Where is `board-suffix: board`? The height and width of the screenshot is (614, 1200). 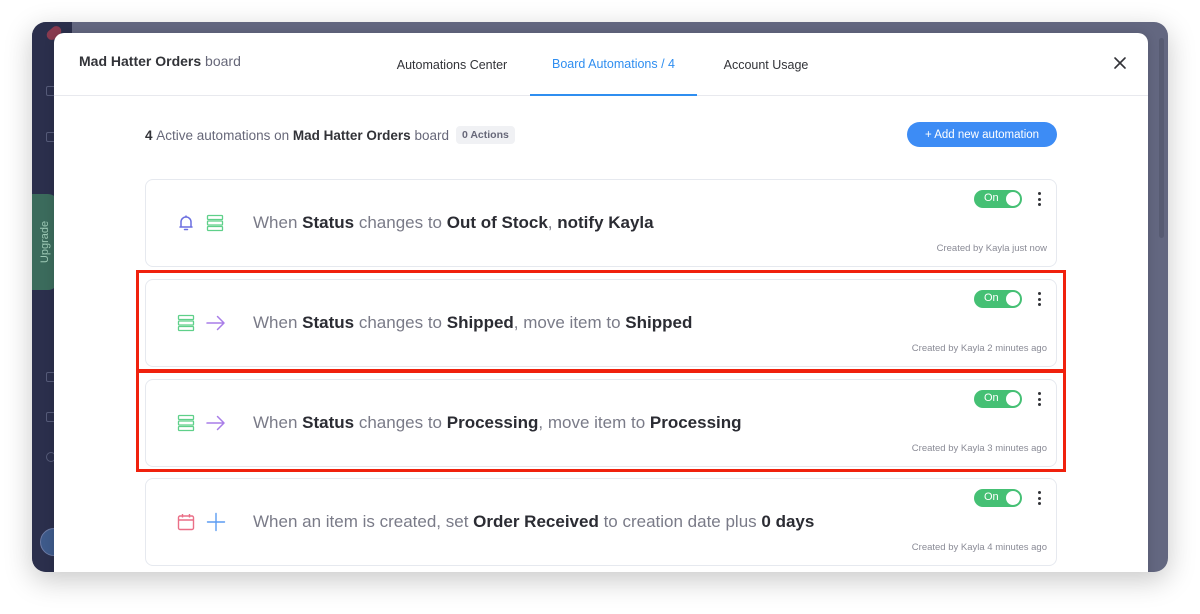
board-suffix: board is located at coordinates (223, 61).